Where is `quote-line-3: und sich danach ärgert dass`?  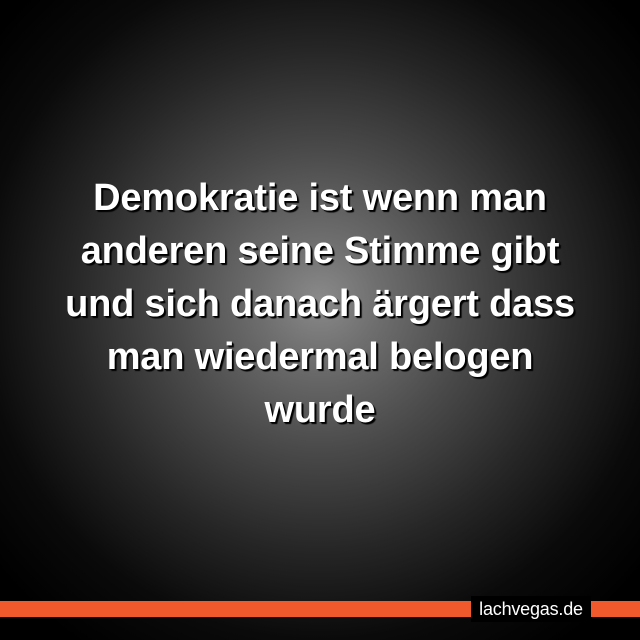
quote-line-3: und sich danach ärgert dass is located at coordinates (320, 304).